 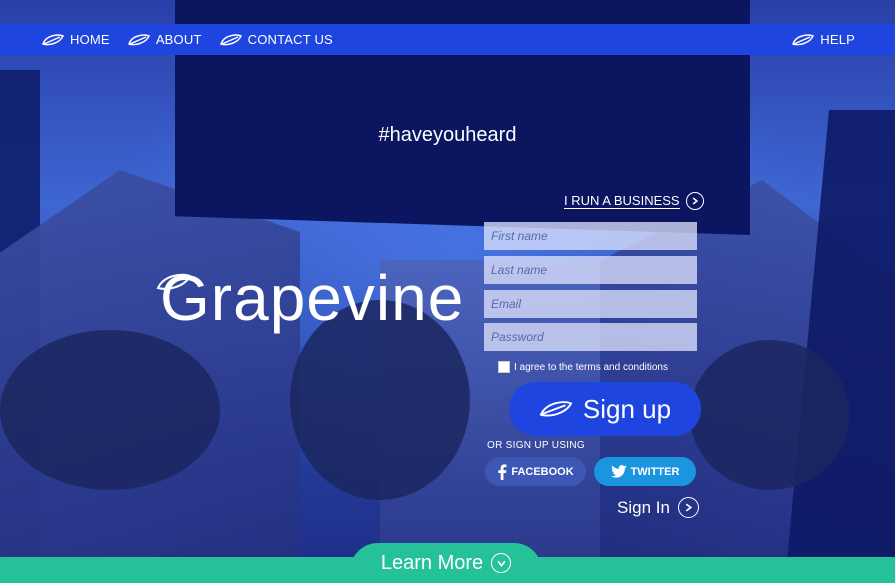 I want to click on top-nav-bar: HOME ABOUT CONTACT US HELP, so click(x=447, y=39).